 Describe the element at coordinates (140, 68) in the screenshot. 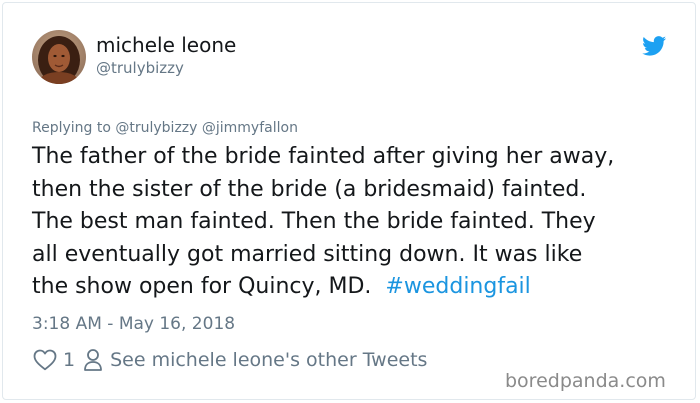

I see `author-handle: @trulybizzy` at that location.